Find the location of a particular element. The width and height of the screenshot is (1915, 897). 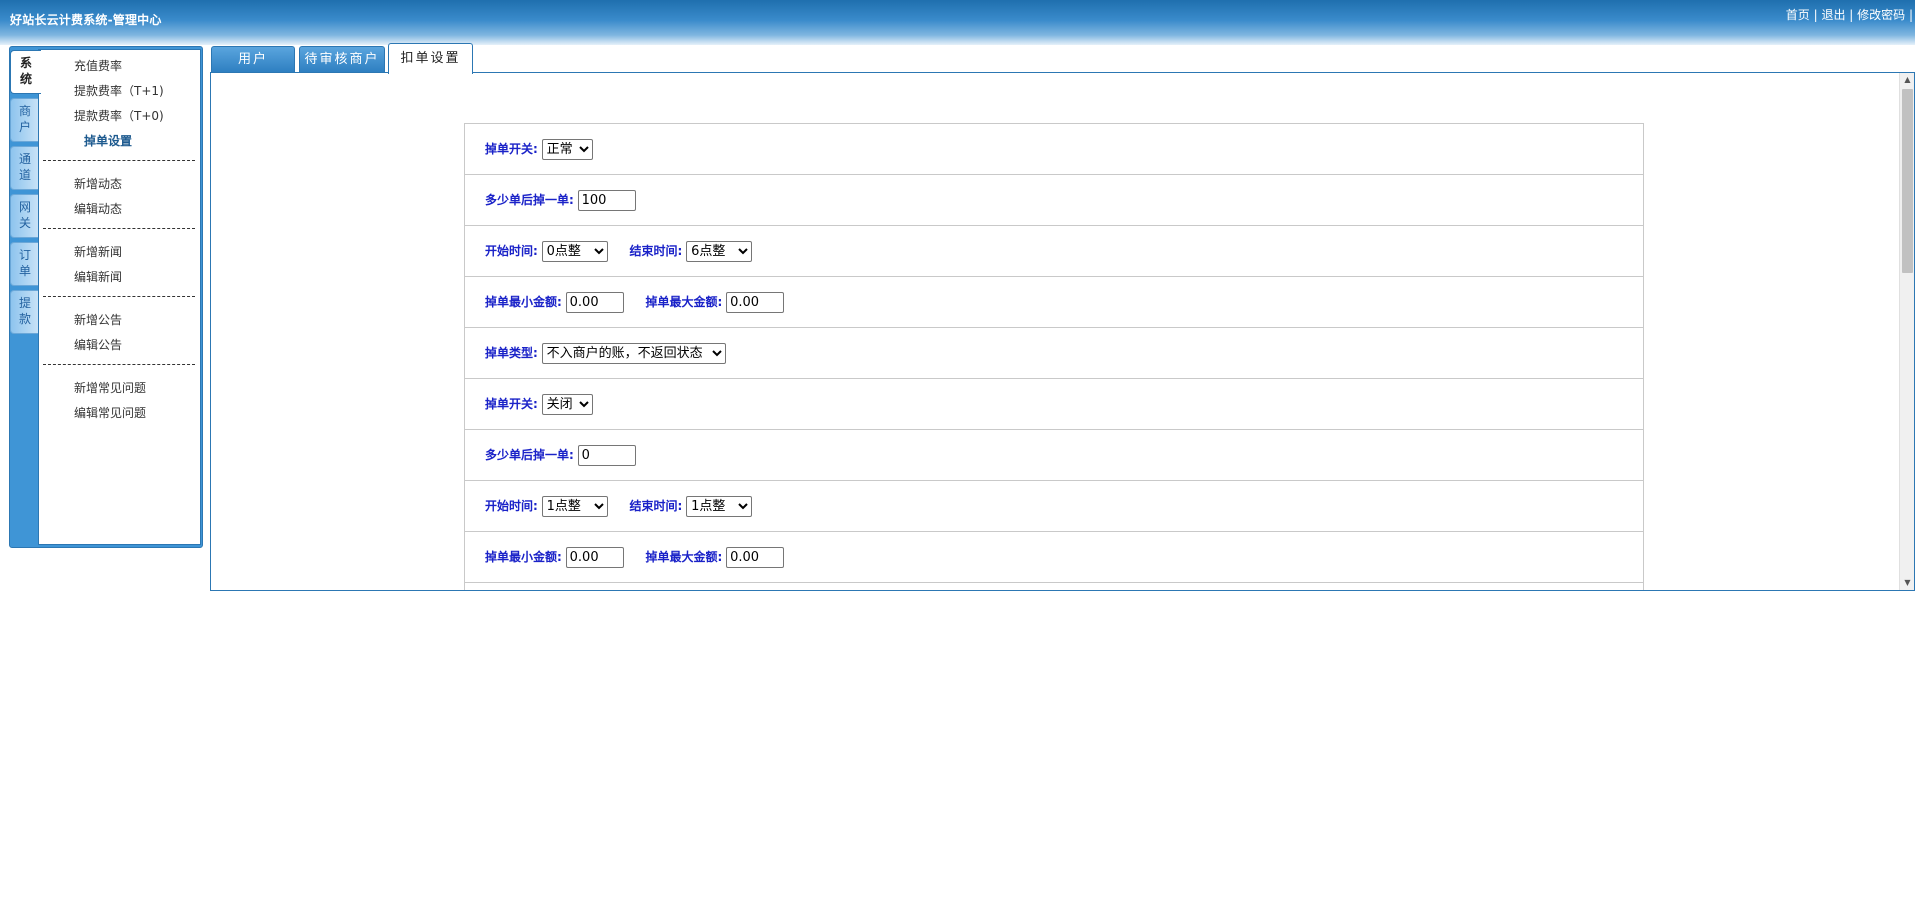

menu-item-edit-news-feed: 编辑动态 is located at coordinates (98, 208).